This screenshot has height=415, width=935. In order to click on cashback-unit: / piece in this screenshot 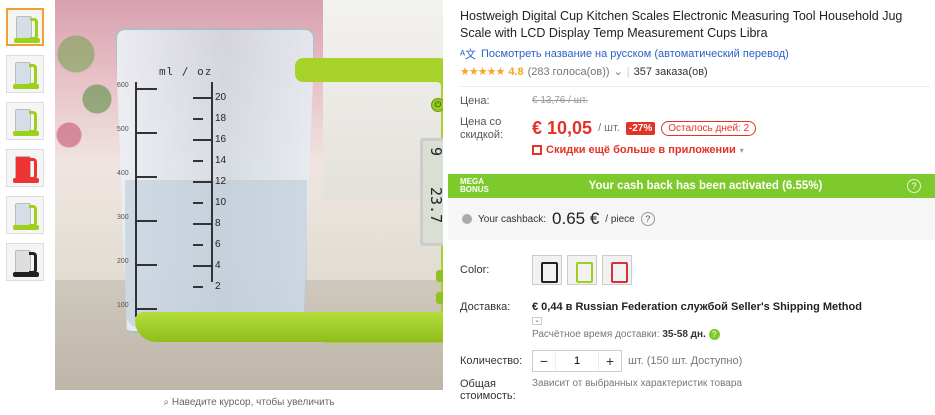, I will do `click(620, 219)`.